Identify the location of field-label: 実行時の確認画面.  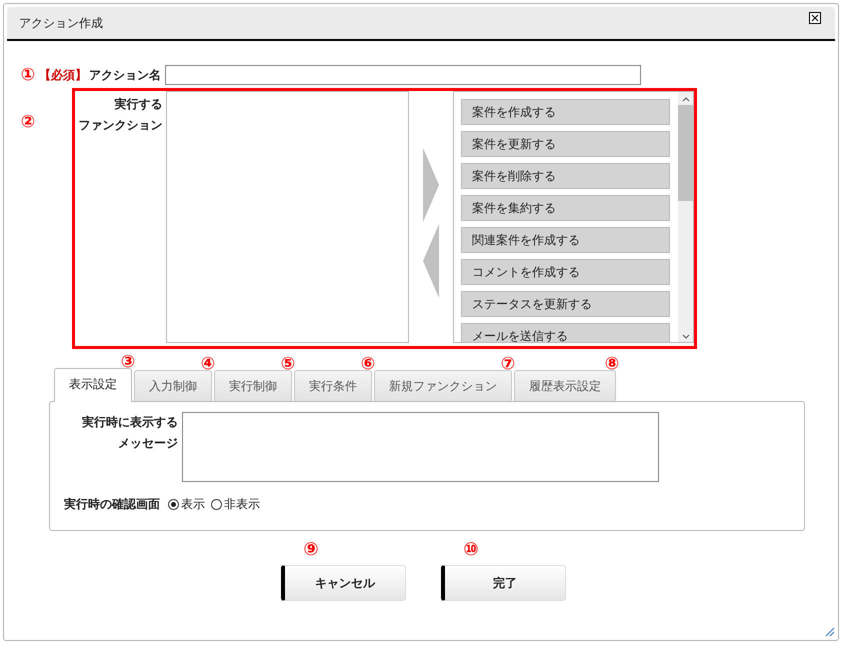
(112, 504).